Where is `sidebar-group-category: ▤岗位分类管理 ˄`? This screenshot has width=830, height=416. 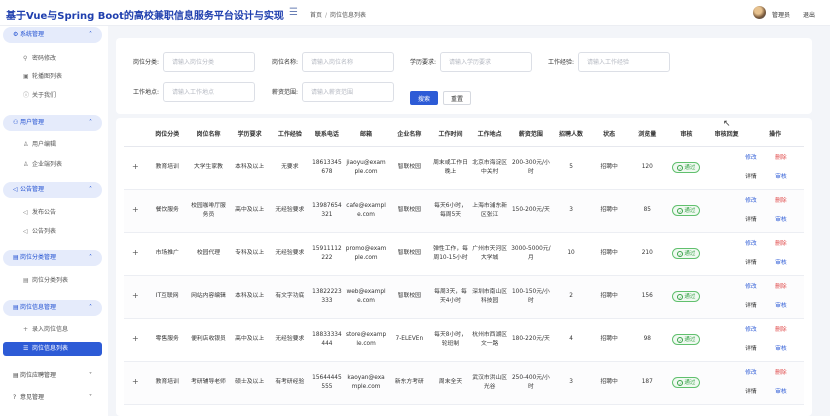
sidebar-group-category: ▤岗位分类管理 ˄ is located at coordinates (52, 258).